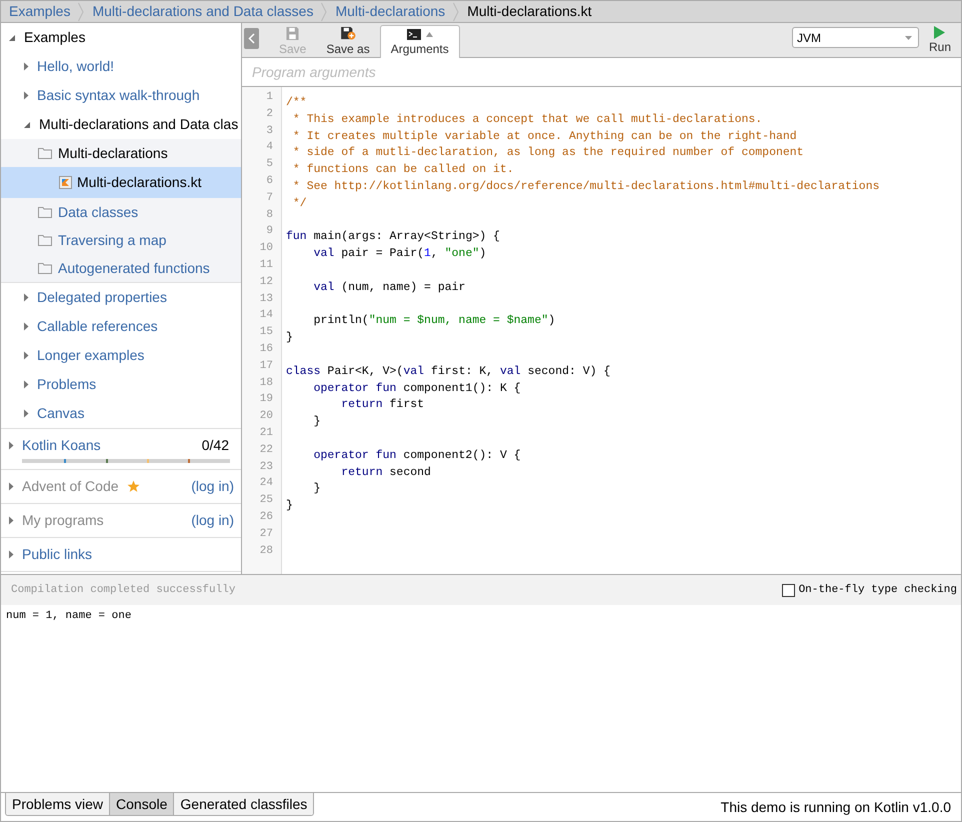 Image resolution: width=962 pixels, height=822 pixels. What do you see at coordinates (266, 484) in the screenshot?
I see `line-number: 24` at bounding box center [266, 484].